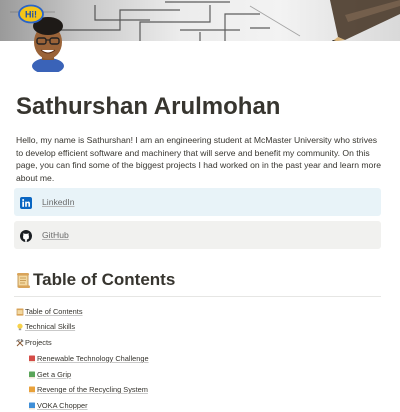  I want to click on hi-badge-icon: Hi!, so click(31, 14).